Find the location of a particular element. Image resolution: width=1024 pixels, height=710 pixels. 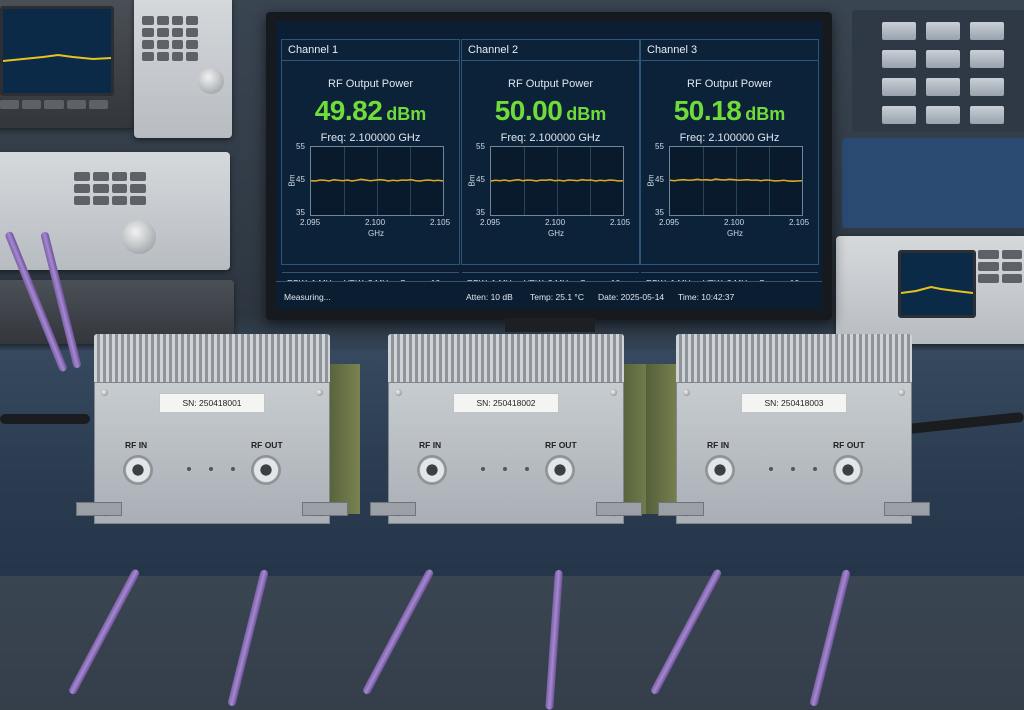

right-analyzer-trace is located at coordinates (937, 289).